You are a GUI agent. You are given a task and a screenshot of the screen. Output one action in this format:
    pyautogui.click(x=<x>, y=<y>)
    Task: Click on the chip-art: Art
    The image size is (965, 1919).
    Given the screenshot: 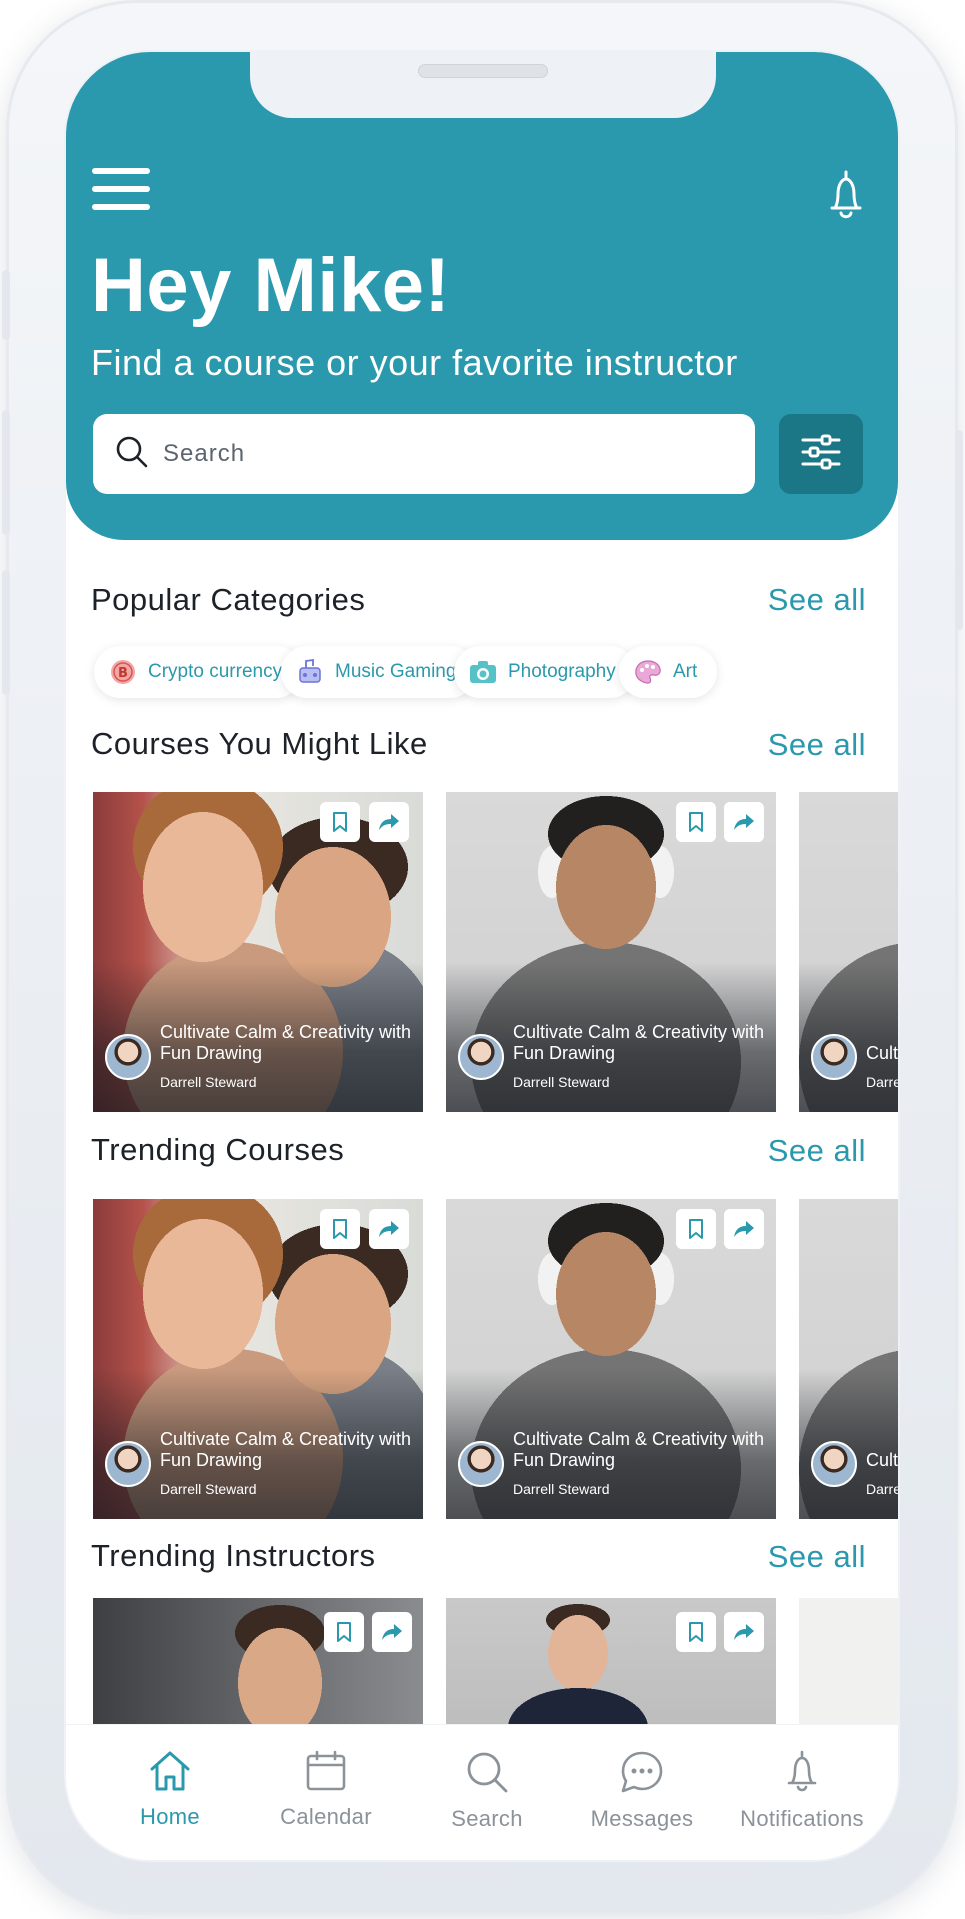 What is the action you would take?
    pyautogui.click(x=668, y=672)
    